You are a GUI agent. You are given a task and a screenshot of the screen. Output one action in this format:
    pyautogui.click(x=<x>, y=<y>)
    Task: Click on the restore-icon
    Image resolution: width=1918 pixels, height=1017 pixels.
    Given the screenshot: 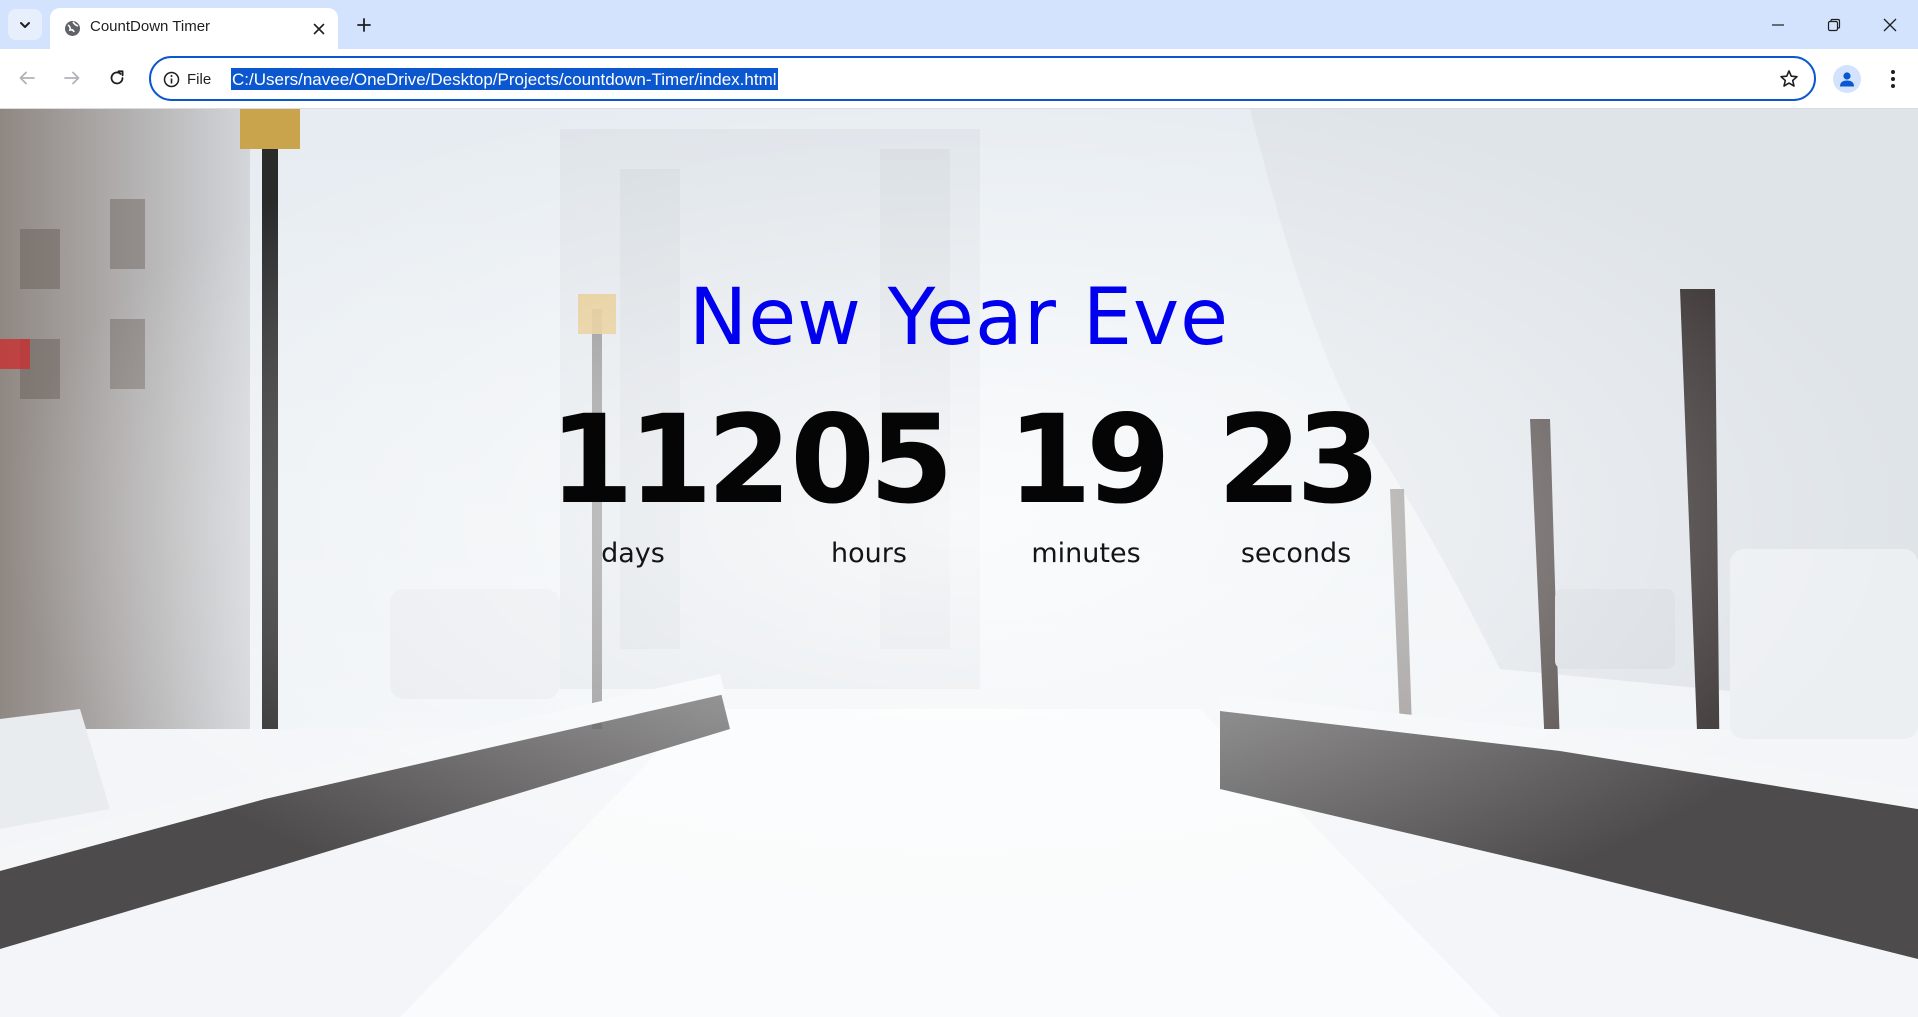 What is the action you would take?
    pyautogui.click(x=1834, y=24)
    